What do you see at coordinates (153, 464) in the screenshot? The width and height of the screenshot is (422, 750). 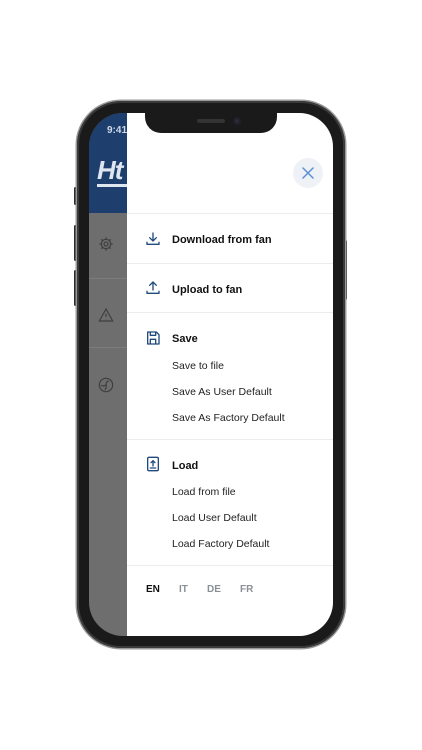 I see `file-upload-icon` at bounding box center [153, 464].